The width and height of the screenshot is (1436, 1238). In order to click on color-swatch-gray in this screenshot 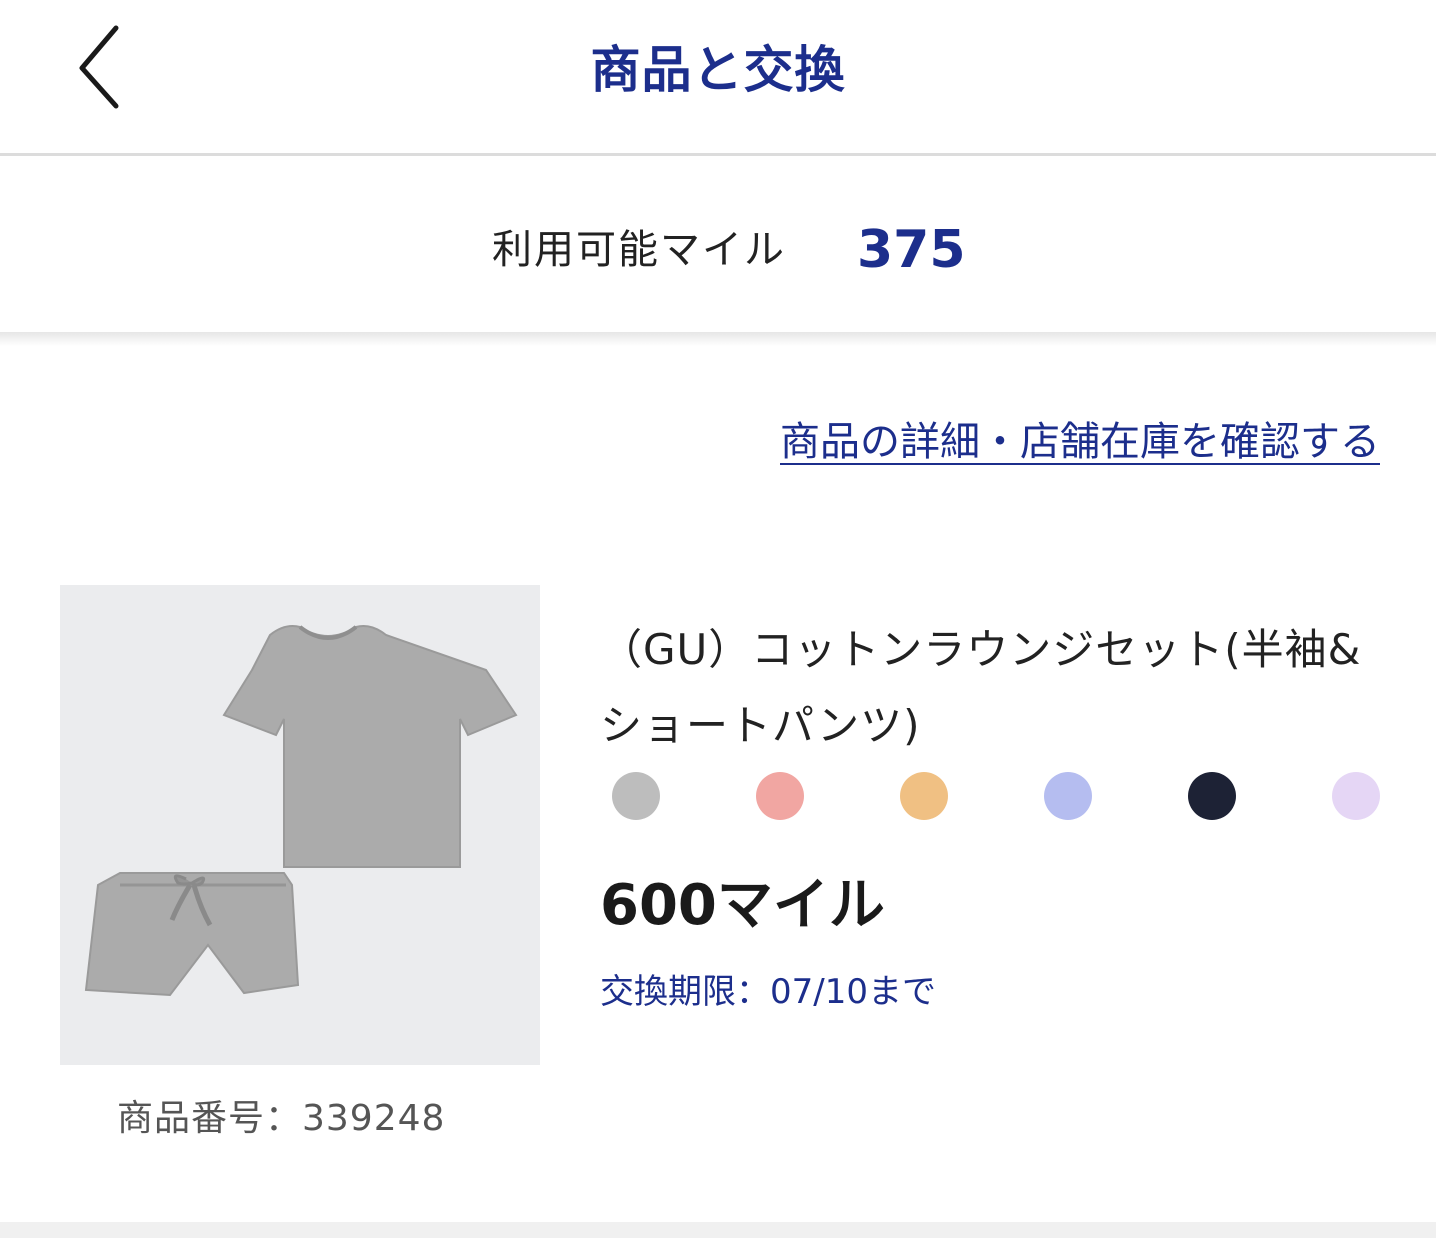, I will do `click(636, 796)`.